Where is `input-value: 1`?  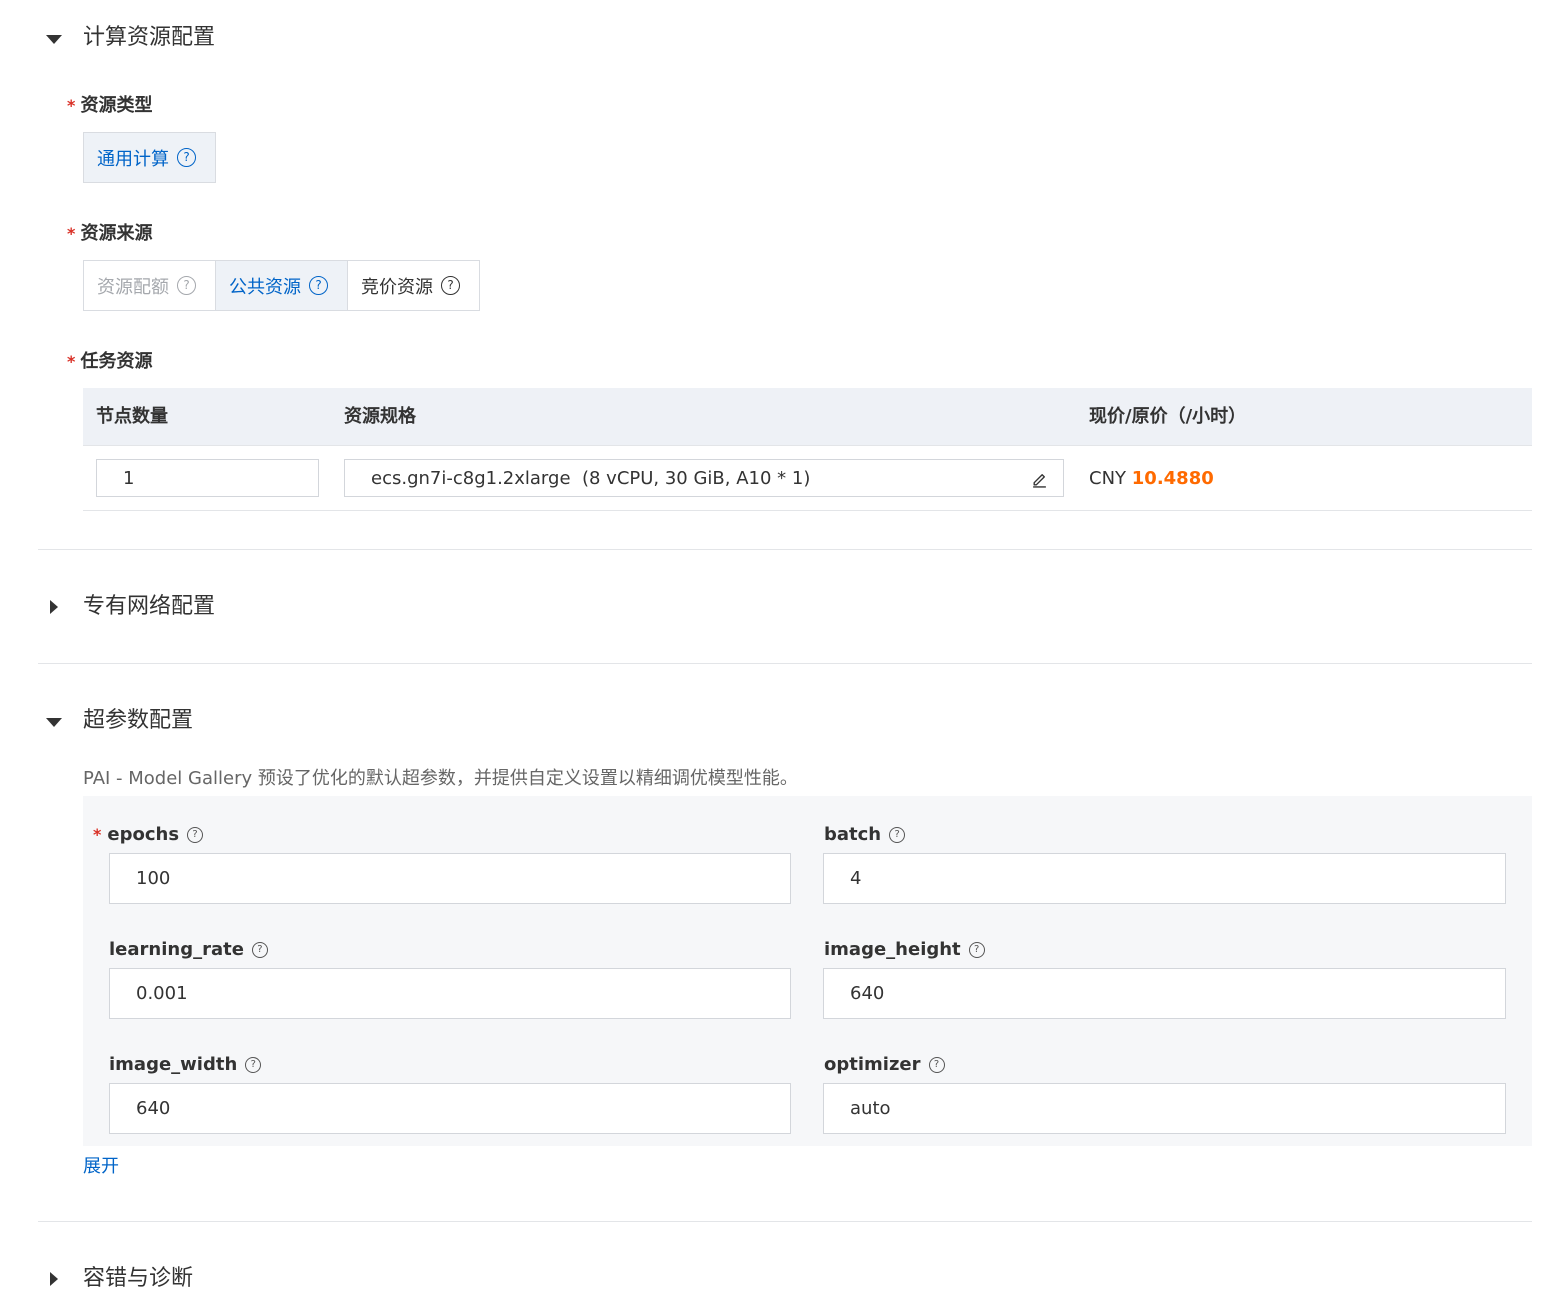 input-value: 1 is located at coordinates (129, 478).